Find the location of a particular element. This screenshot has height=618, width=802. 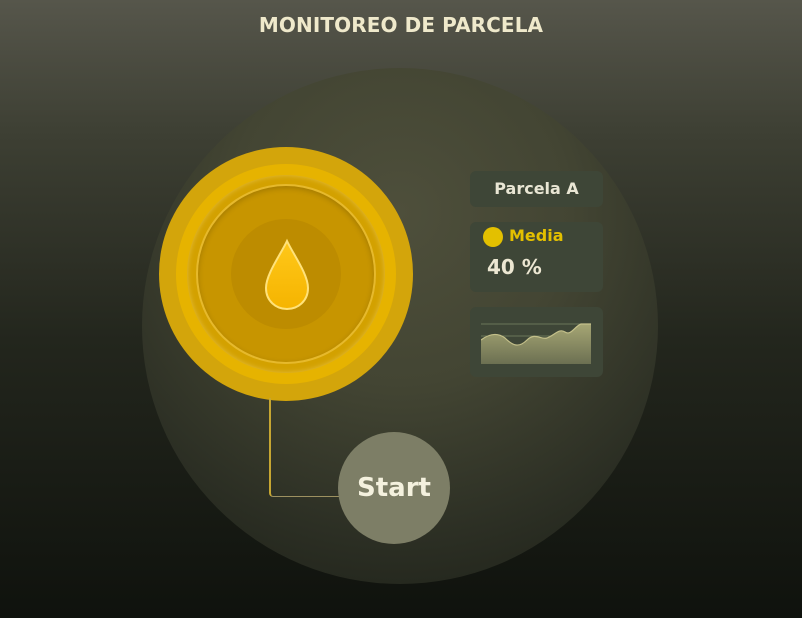

moisture-level-card: Media 40 % is located at coordinates (536, 257).